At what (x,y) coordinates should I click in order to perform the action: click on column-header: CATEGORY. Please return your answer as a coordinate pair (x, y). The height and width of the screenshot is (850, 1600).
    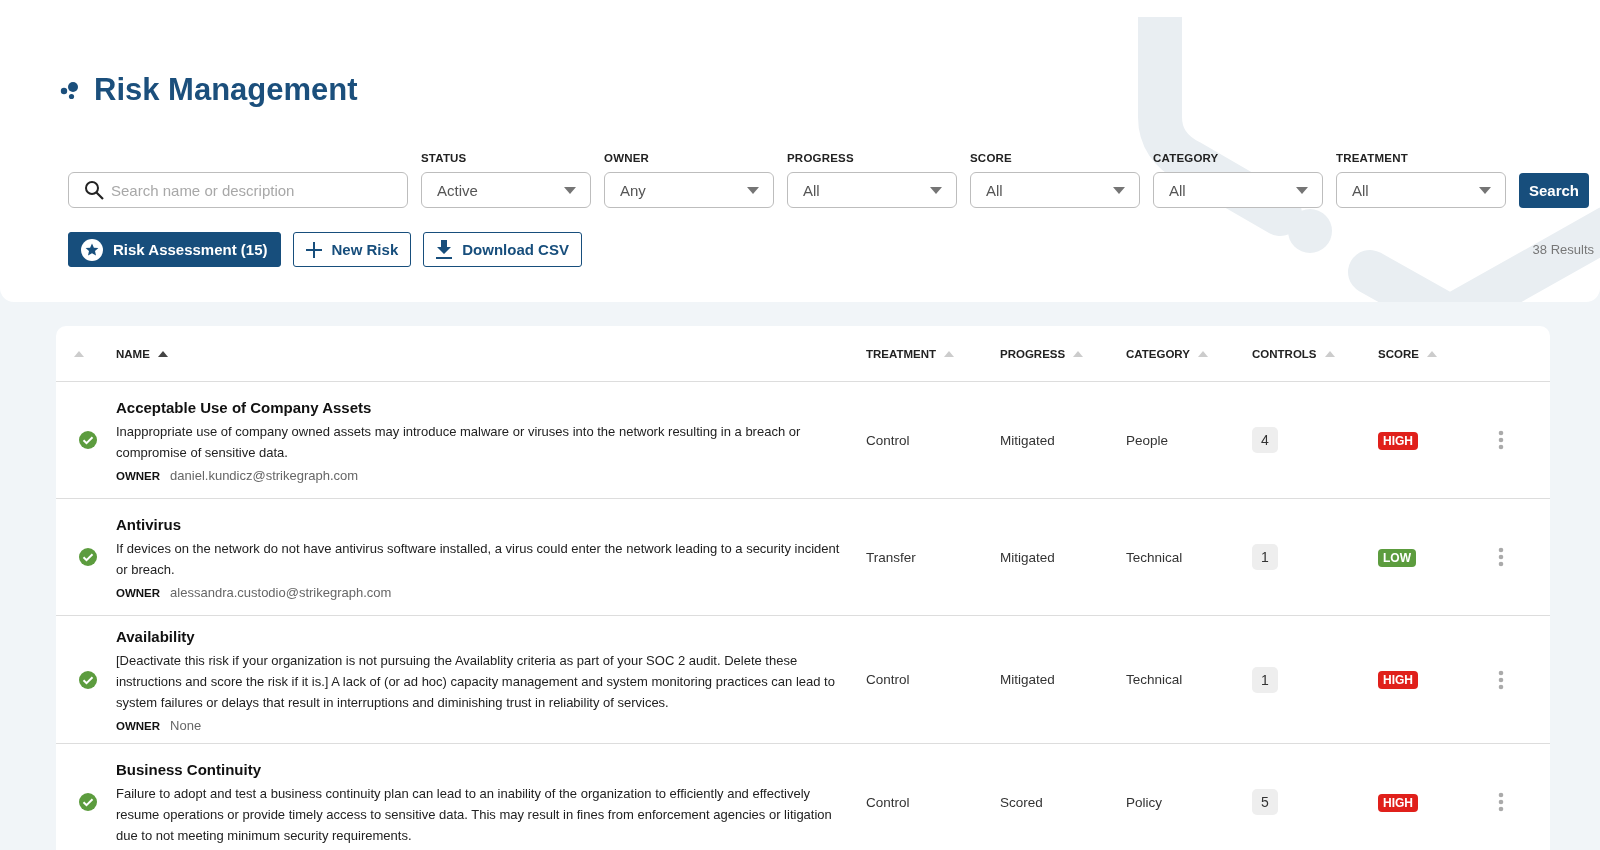
    Looking at the image, I should click on (1158, 353).